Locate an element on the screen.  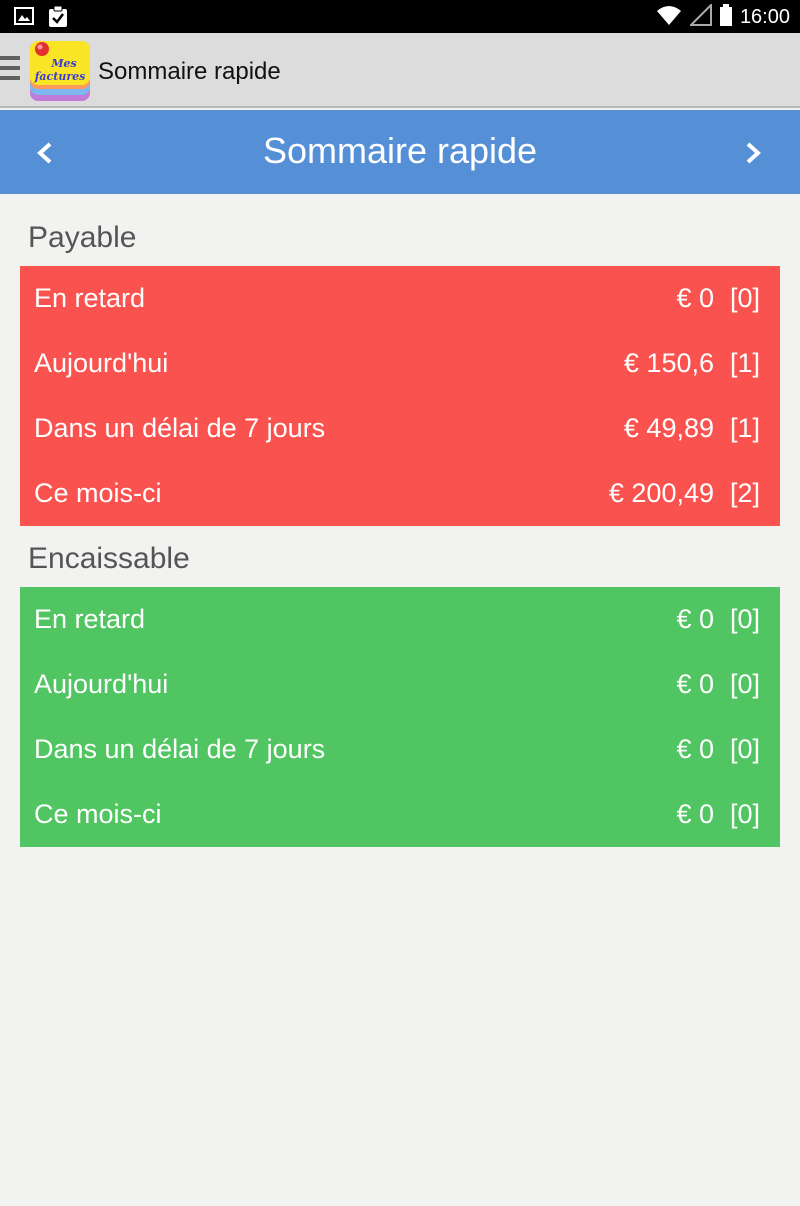
image-icon is located at coordinates (24, 19).